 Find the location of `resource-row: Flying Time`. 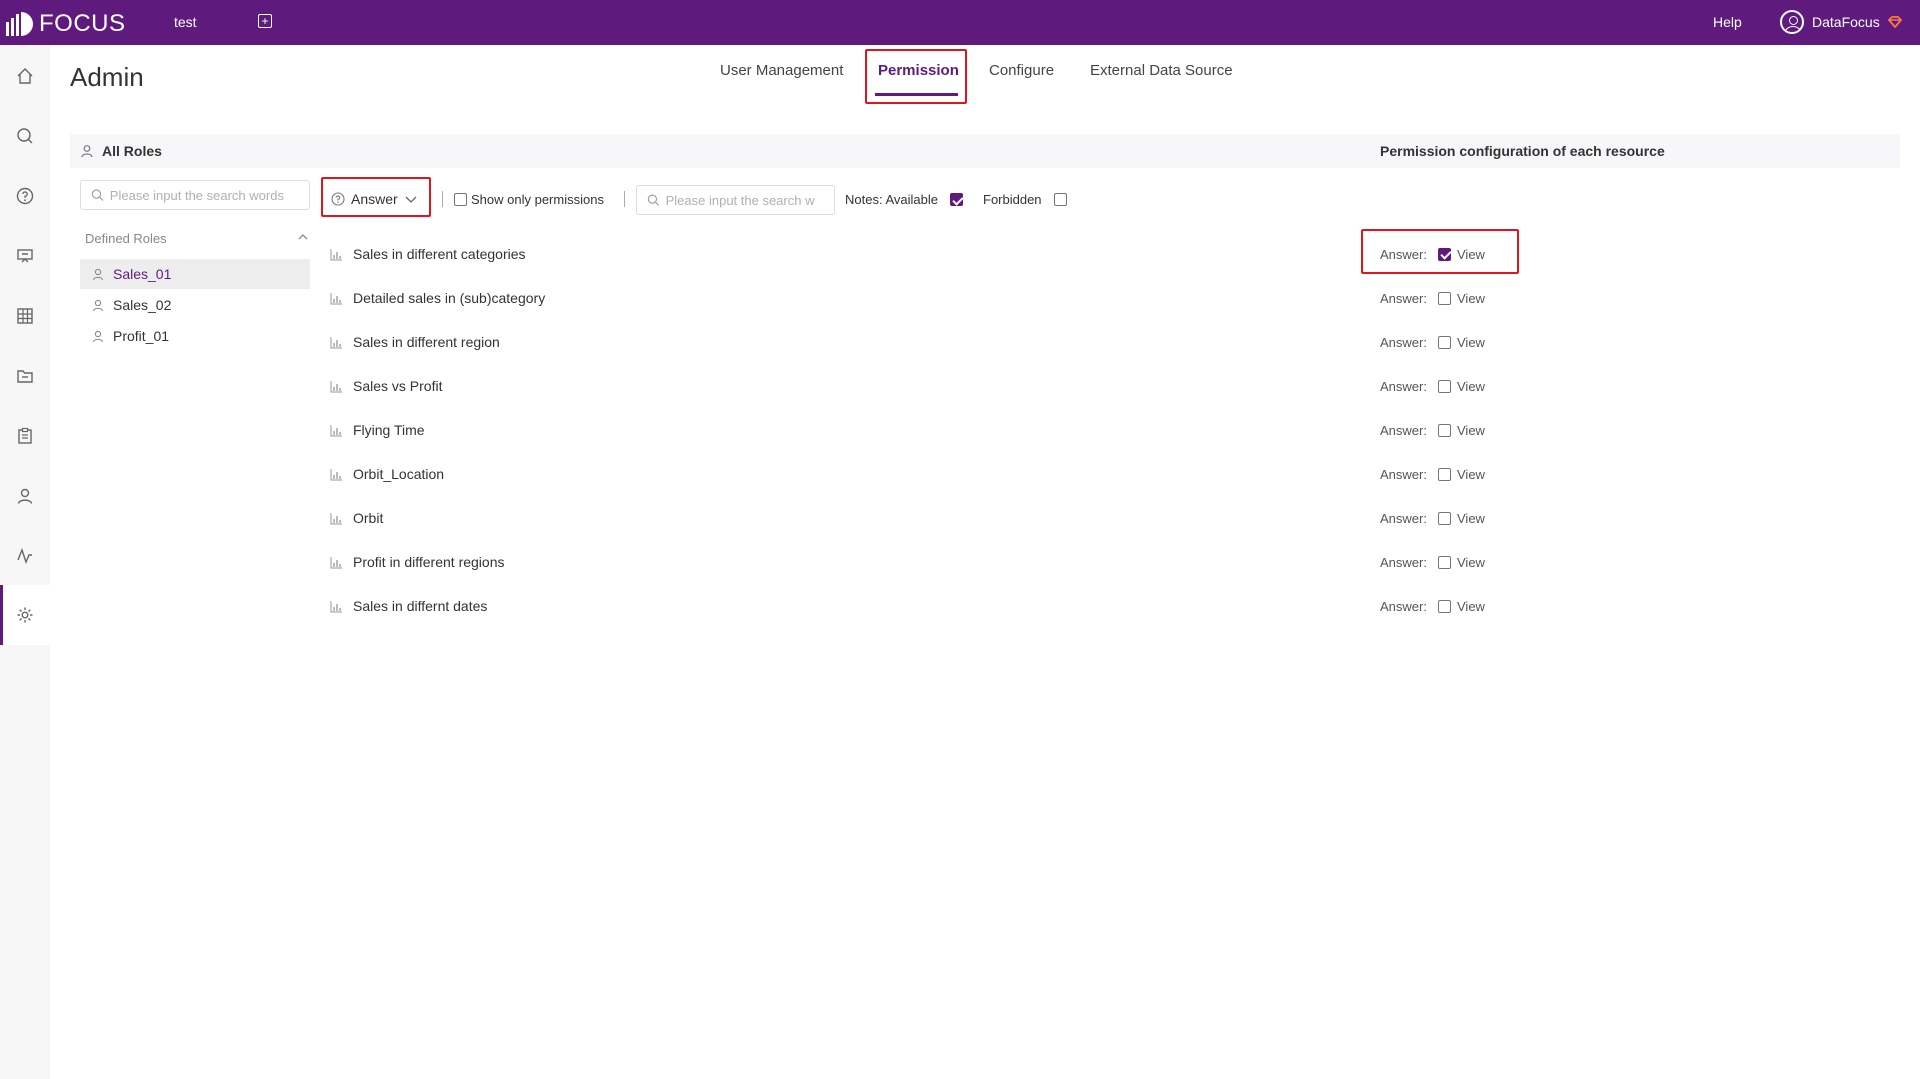

resource-row: Flying Time is located at coordinates (377, 430).